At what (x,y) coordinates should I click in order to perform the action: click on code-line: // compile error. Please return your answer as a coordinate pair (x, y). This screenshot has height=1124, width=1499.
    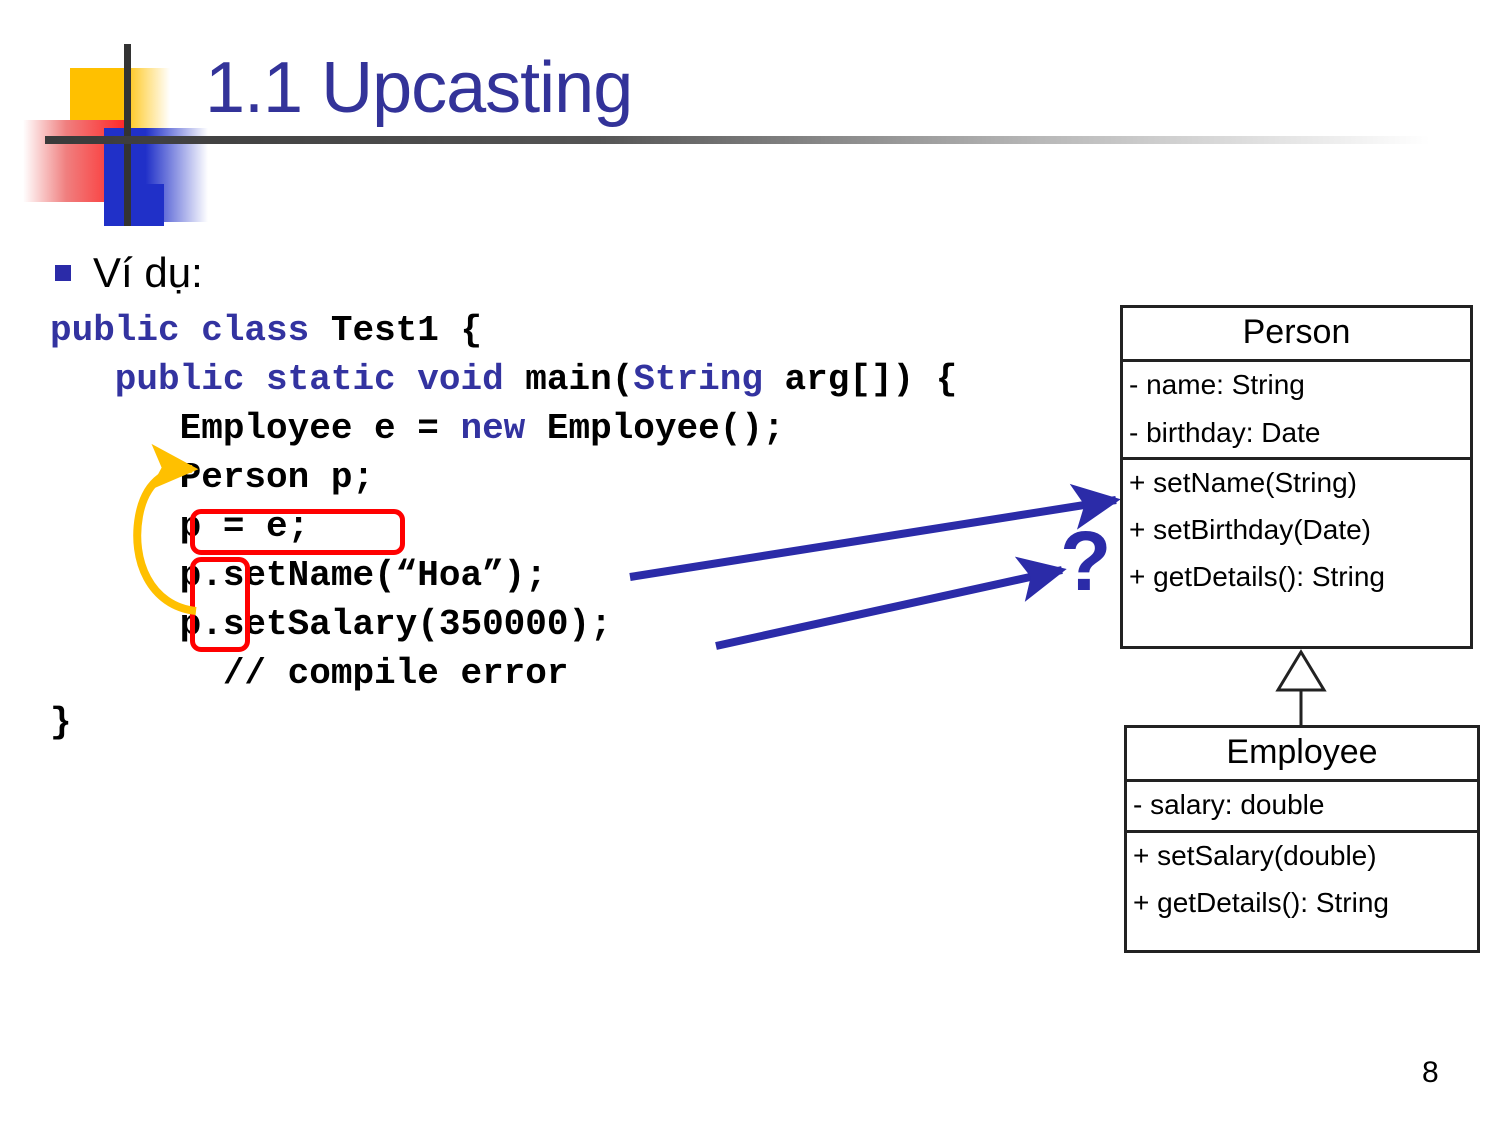
    Looking at the image, I should click on (503, 673).